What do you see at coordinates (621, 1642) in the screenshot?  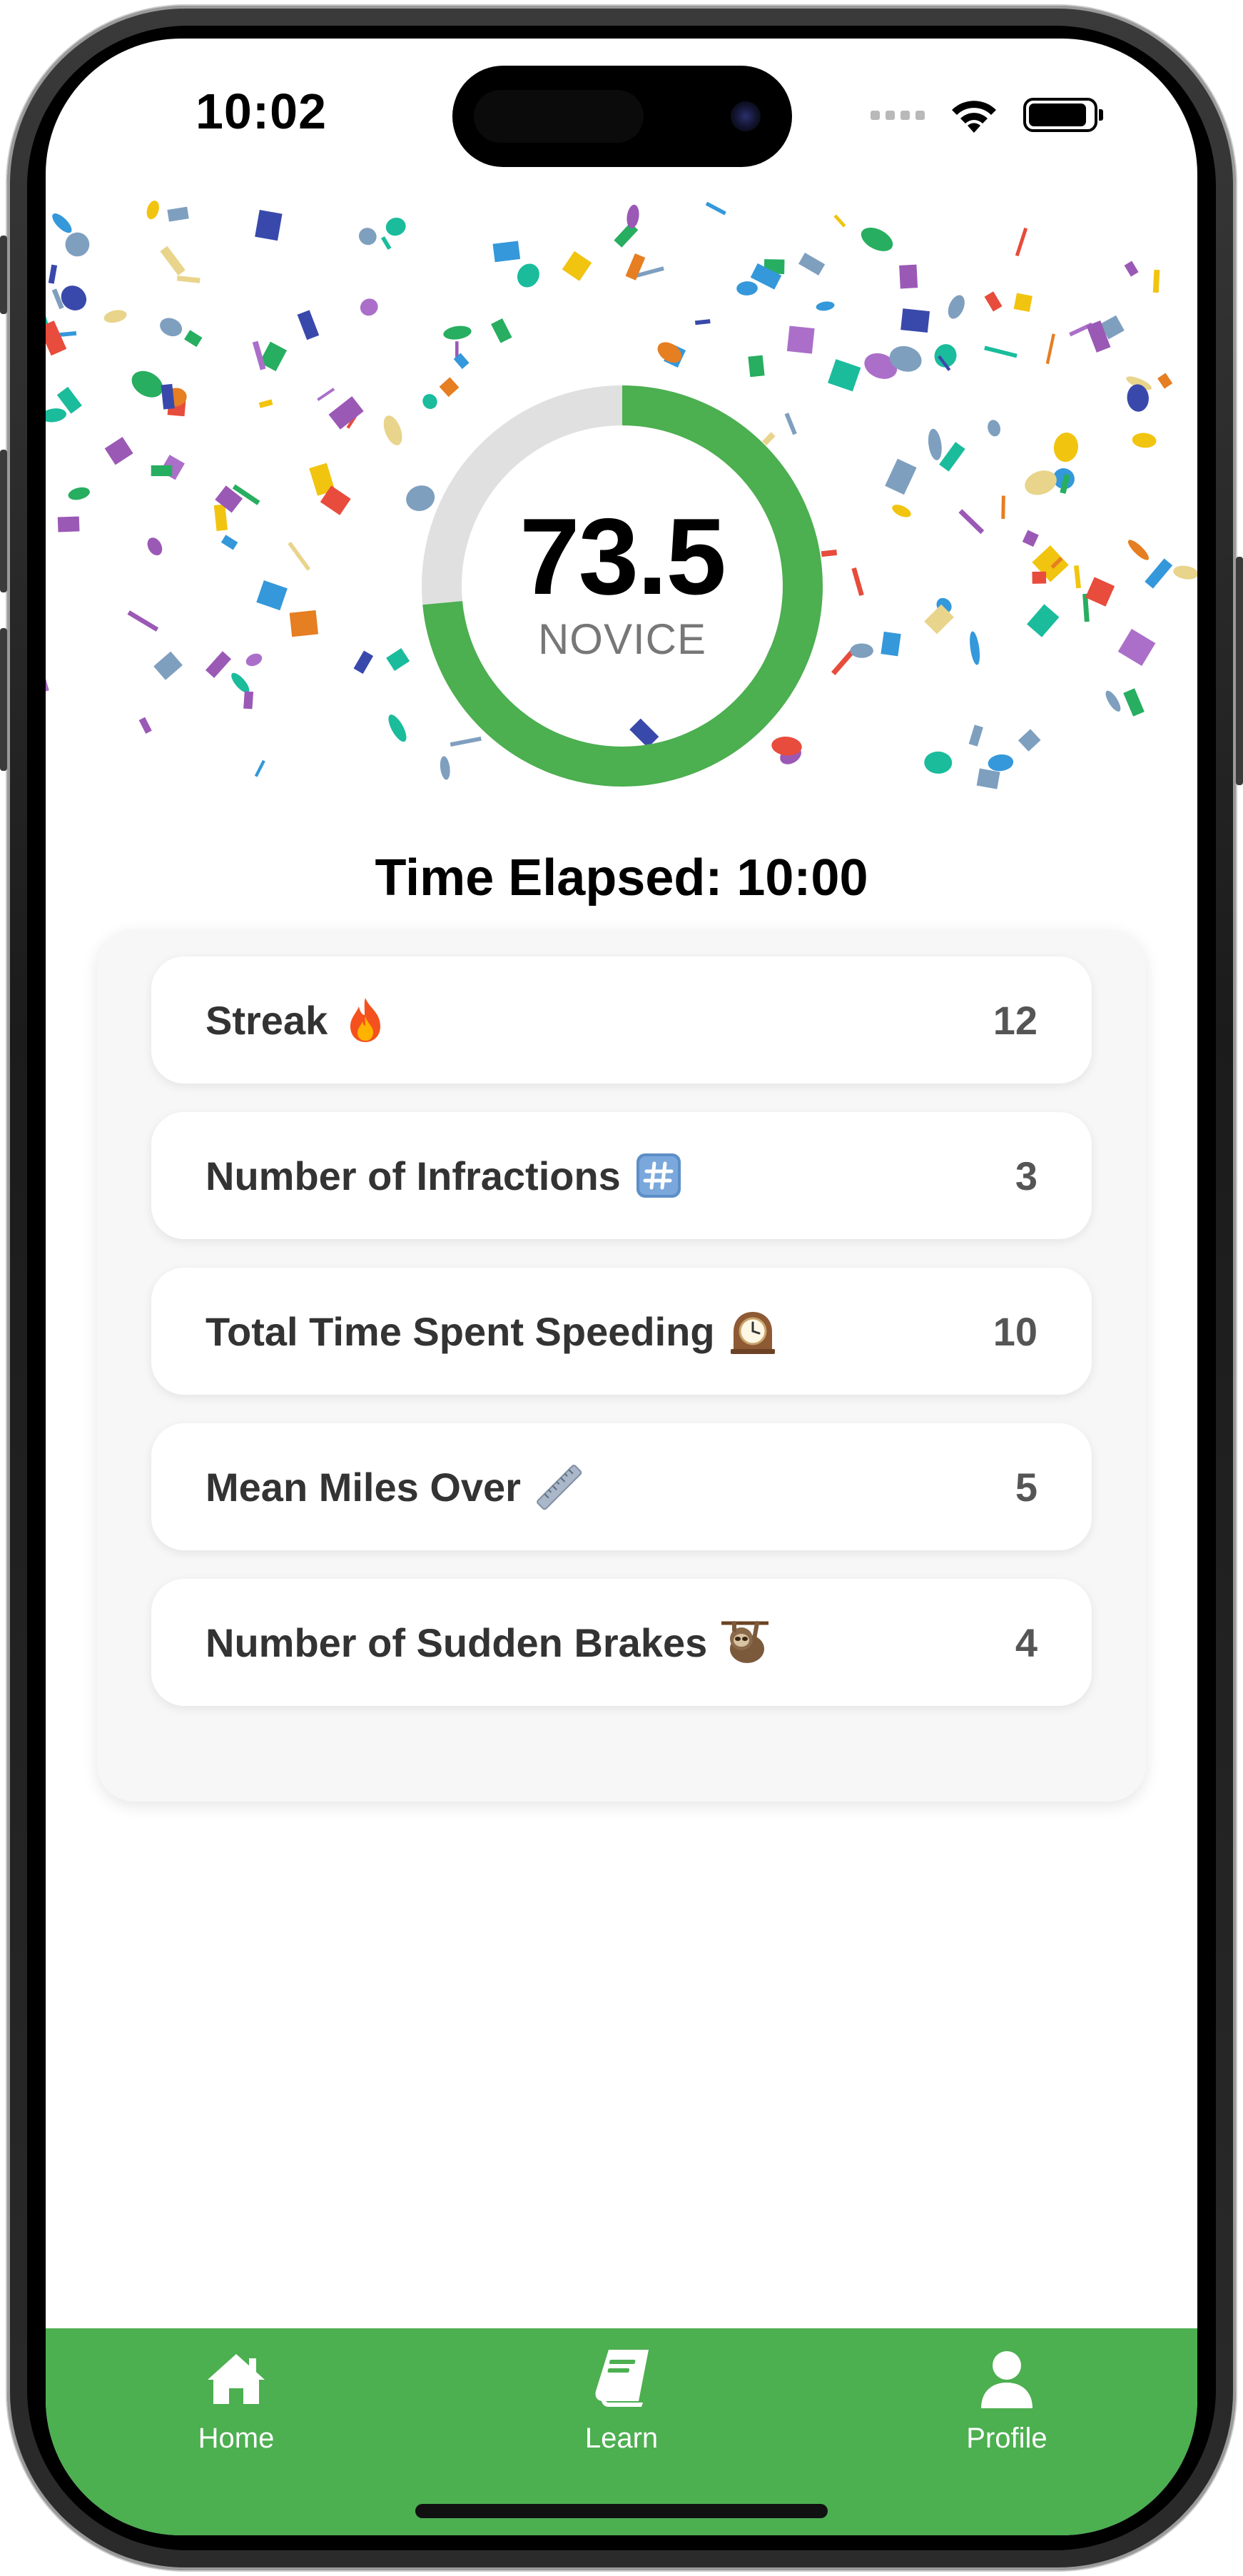 I see `stat-row-sudden-brakes: Number of Sudden Brakes 4` at bounding box center [621, 1642].